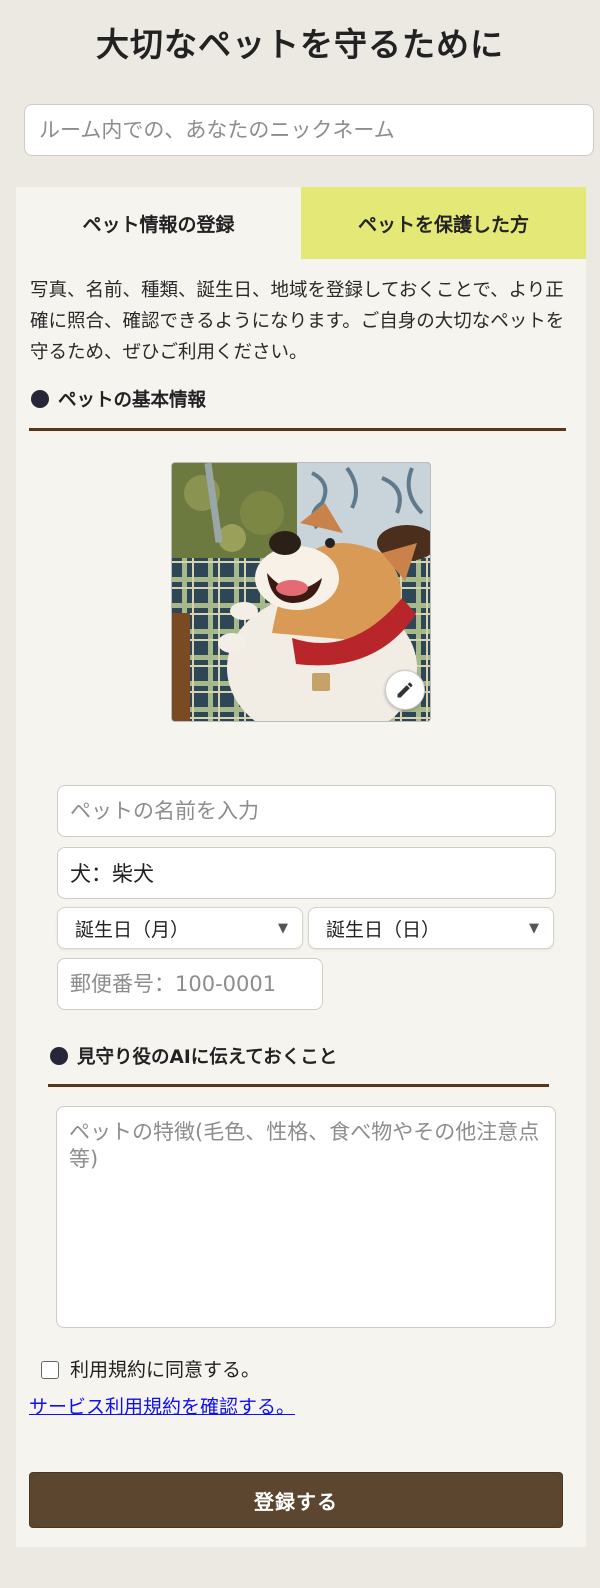  I want to click on tab-found-pet: ペットを保護した方, so click(443, 223).